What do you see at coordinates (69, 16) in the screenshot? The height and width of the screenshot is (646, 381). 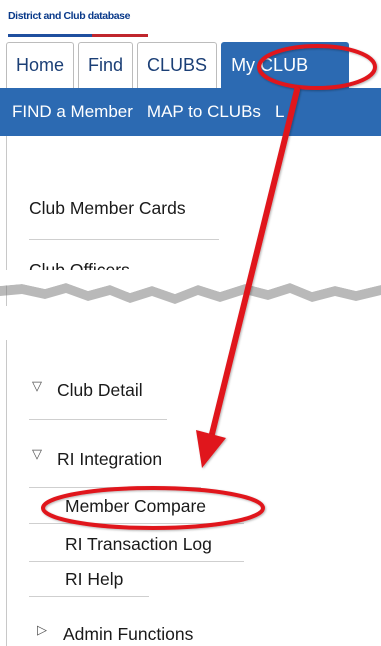 I see `brand-title: District and Club database` at bounding box center [69, 16].